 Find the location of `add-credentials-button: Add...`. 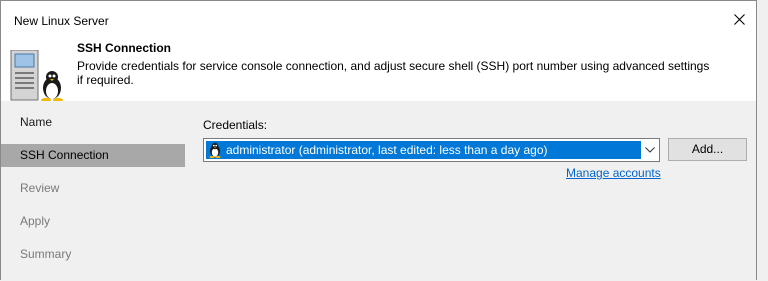

add-credentials-button: Add... is located at coordinates (707, 149).